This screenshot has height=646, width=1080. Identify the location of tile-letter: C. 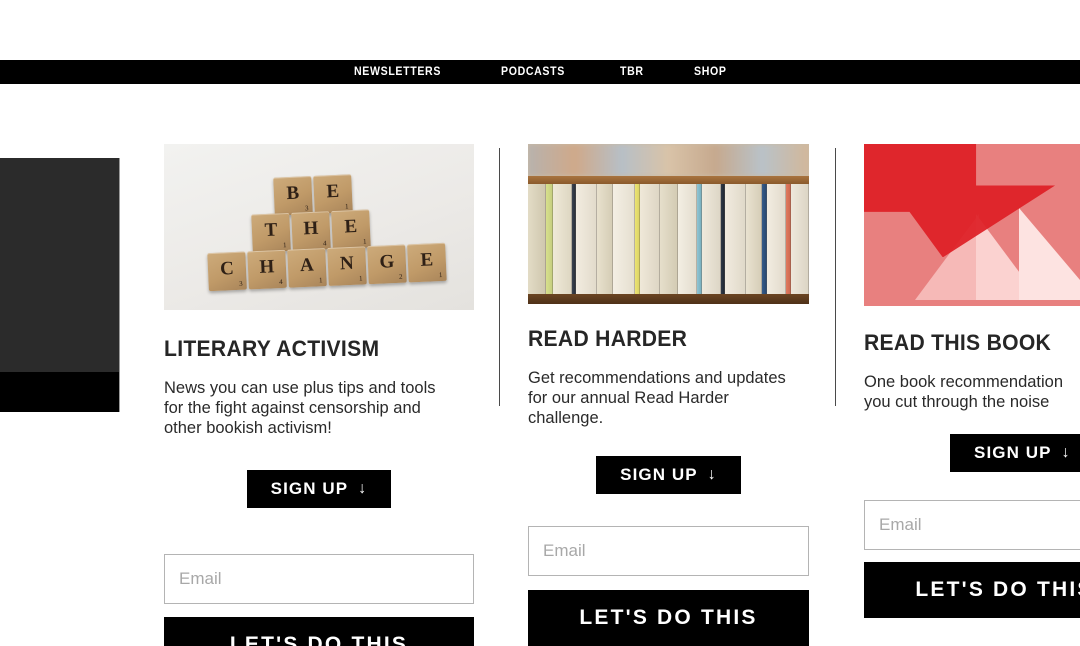
(227, 269).